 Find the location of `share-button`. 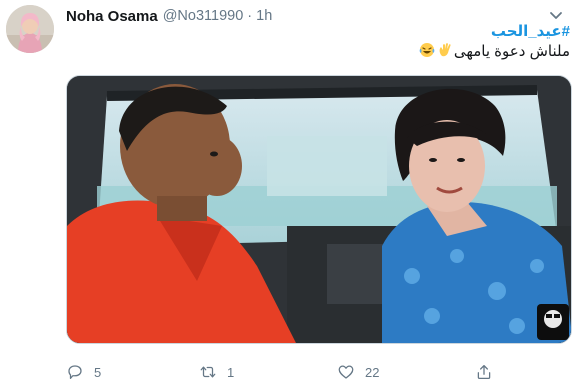

share-button is located at coordinates (484, 372).